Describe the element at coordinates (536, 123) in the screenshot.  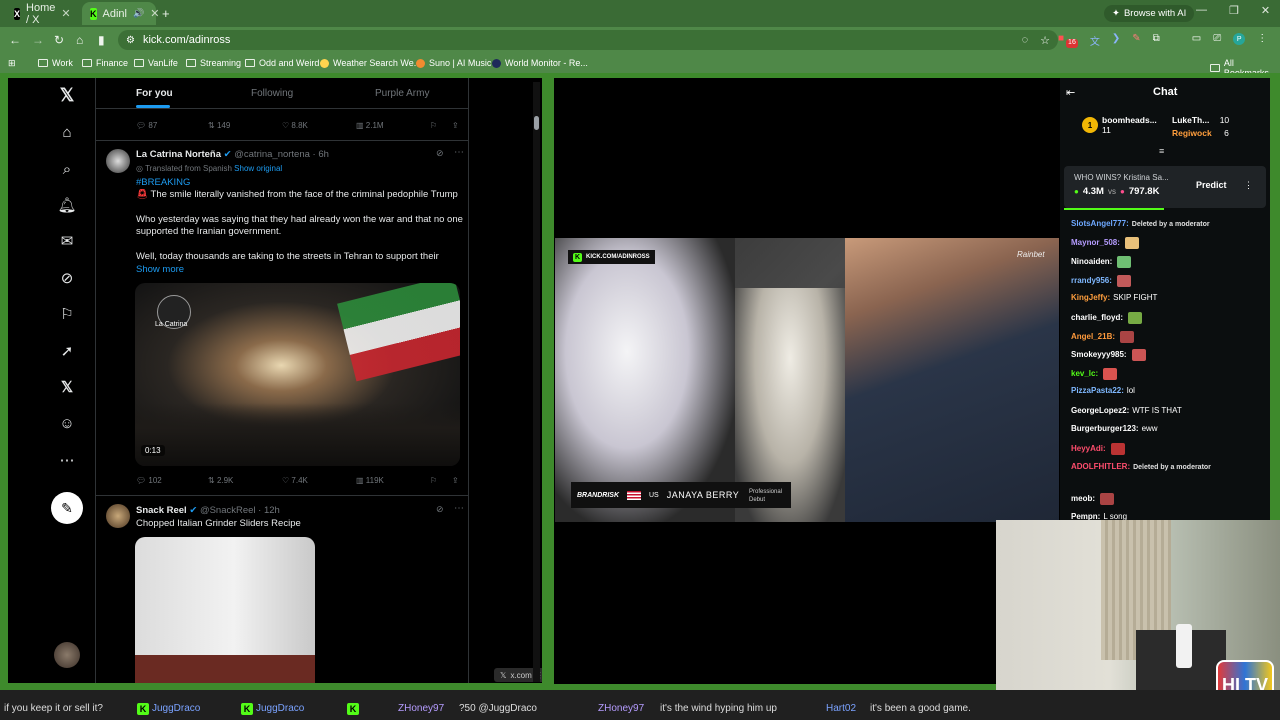
I see `scrollbar-thumb` at that location.